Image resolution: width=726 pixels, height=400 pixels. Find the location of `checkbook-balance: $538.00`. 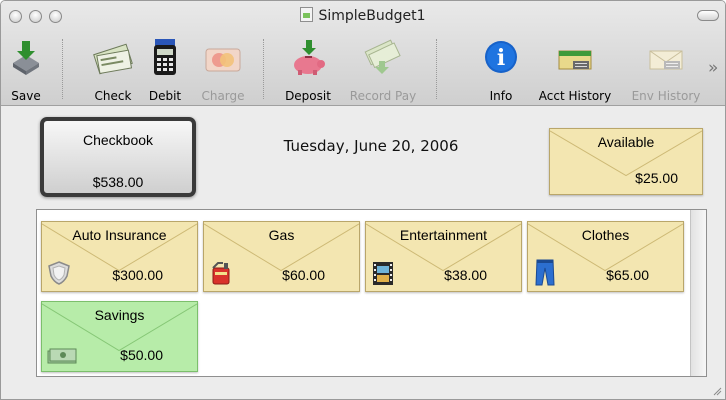

checkbook-balance: $538.00 is located at coordinates (118, 182).